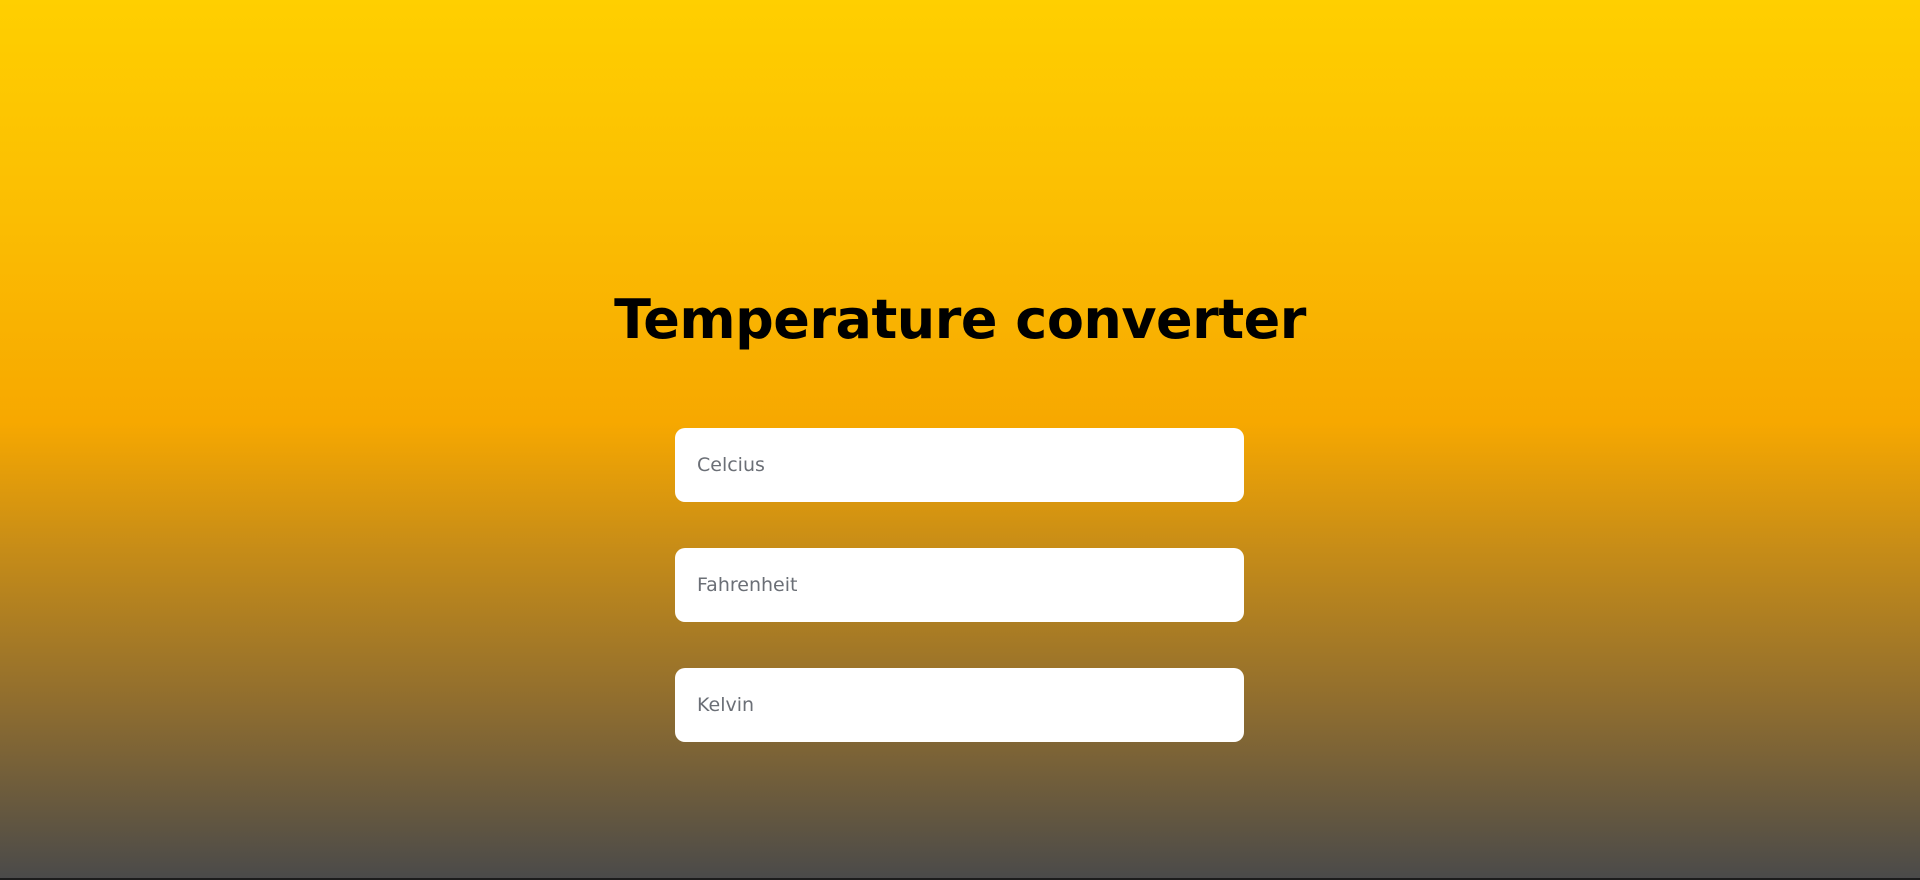  Describe the element at coordinates (960, 319) in the screenshot. I see `page-title: Temperature converter` at that location.